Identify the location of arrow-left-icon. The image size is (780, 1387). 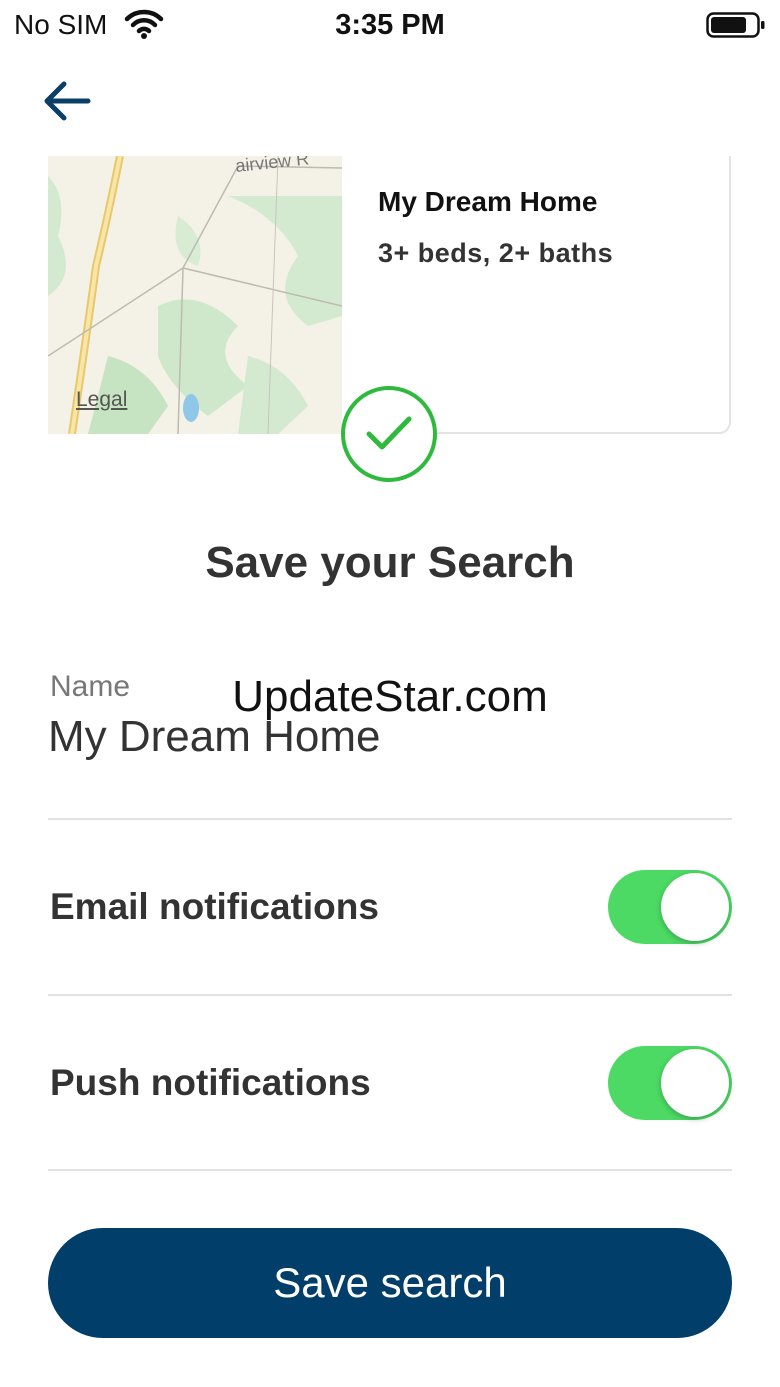
(67, 101).